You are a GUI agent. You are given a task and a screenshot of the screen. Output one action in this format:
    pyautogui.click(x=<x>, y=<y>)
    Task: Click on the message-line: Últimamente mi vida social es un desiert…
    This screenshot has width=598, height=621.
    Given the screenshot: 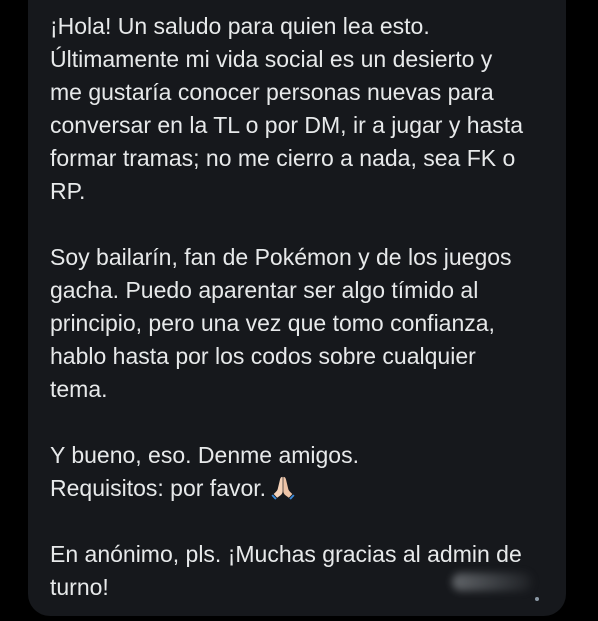 What is the action you would take?
    pyautogui.click(x=271, y=59)
    